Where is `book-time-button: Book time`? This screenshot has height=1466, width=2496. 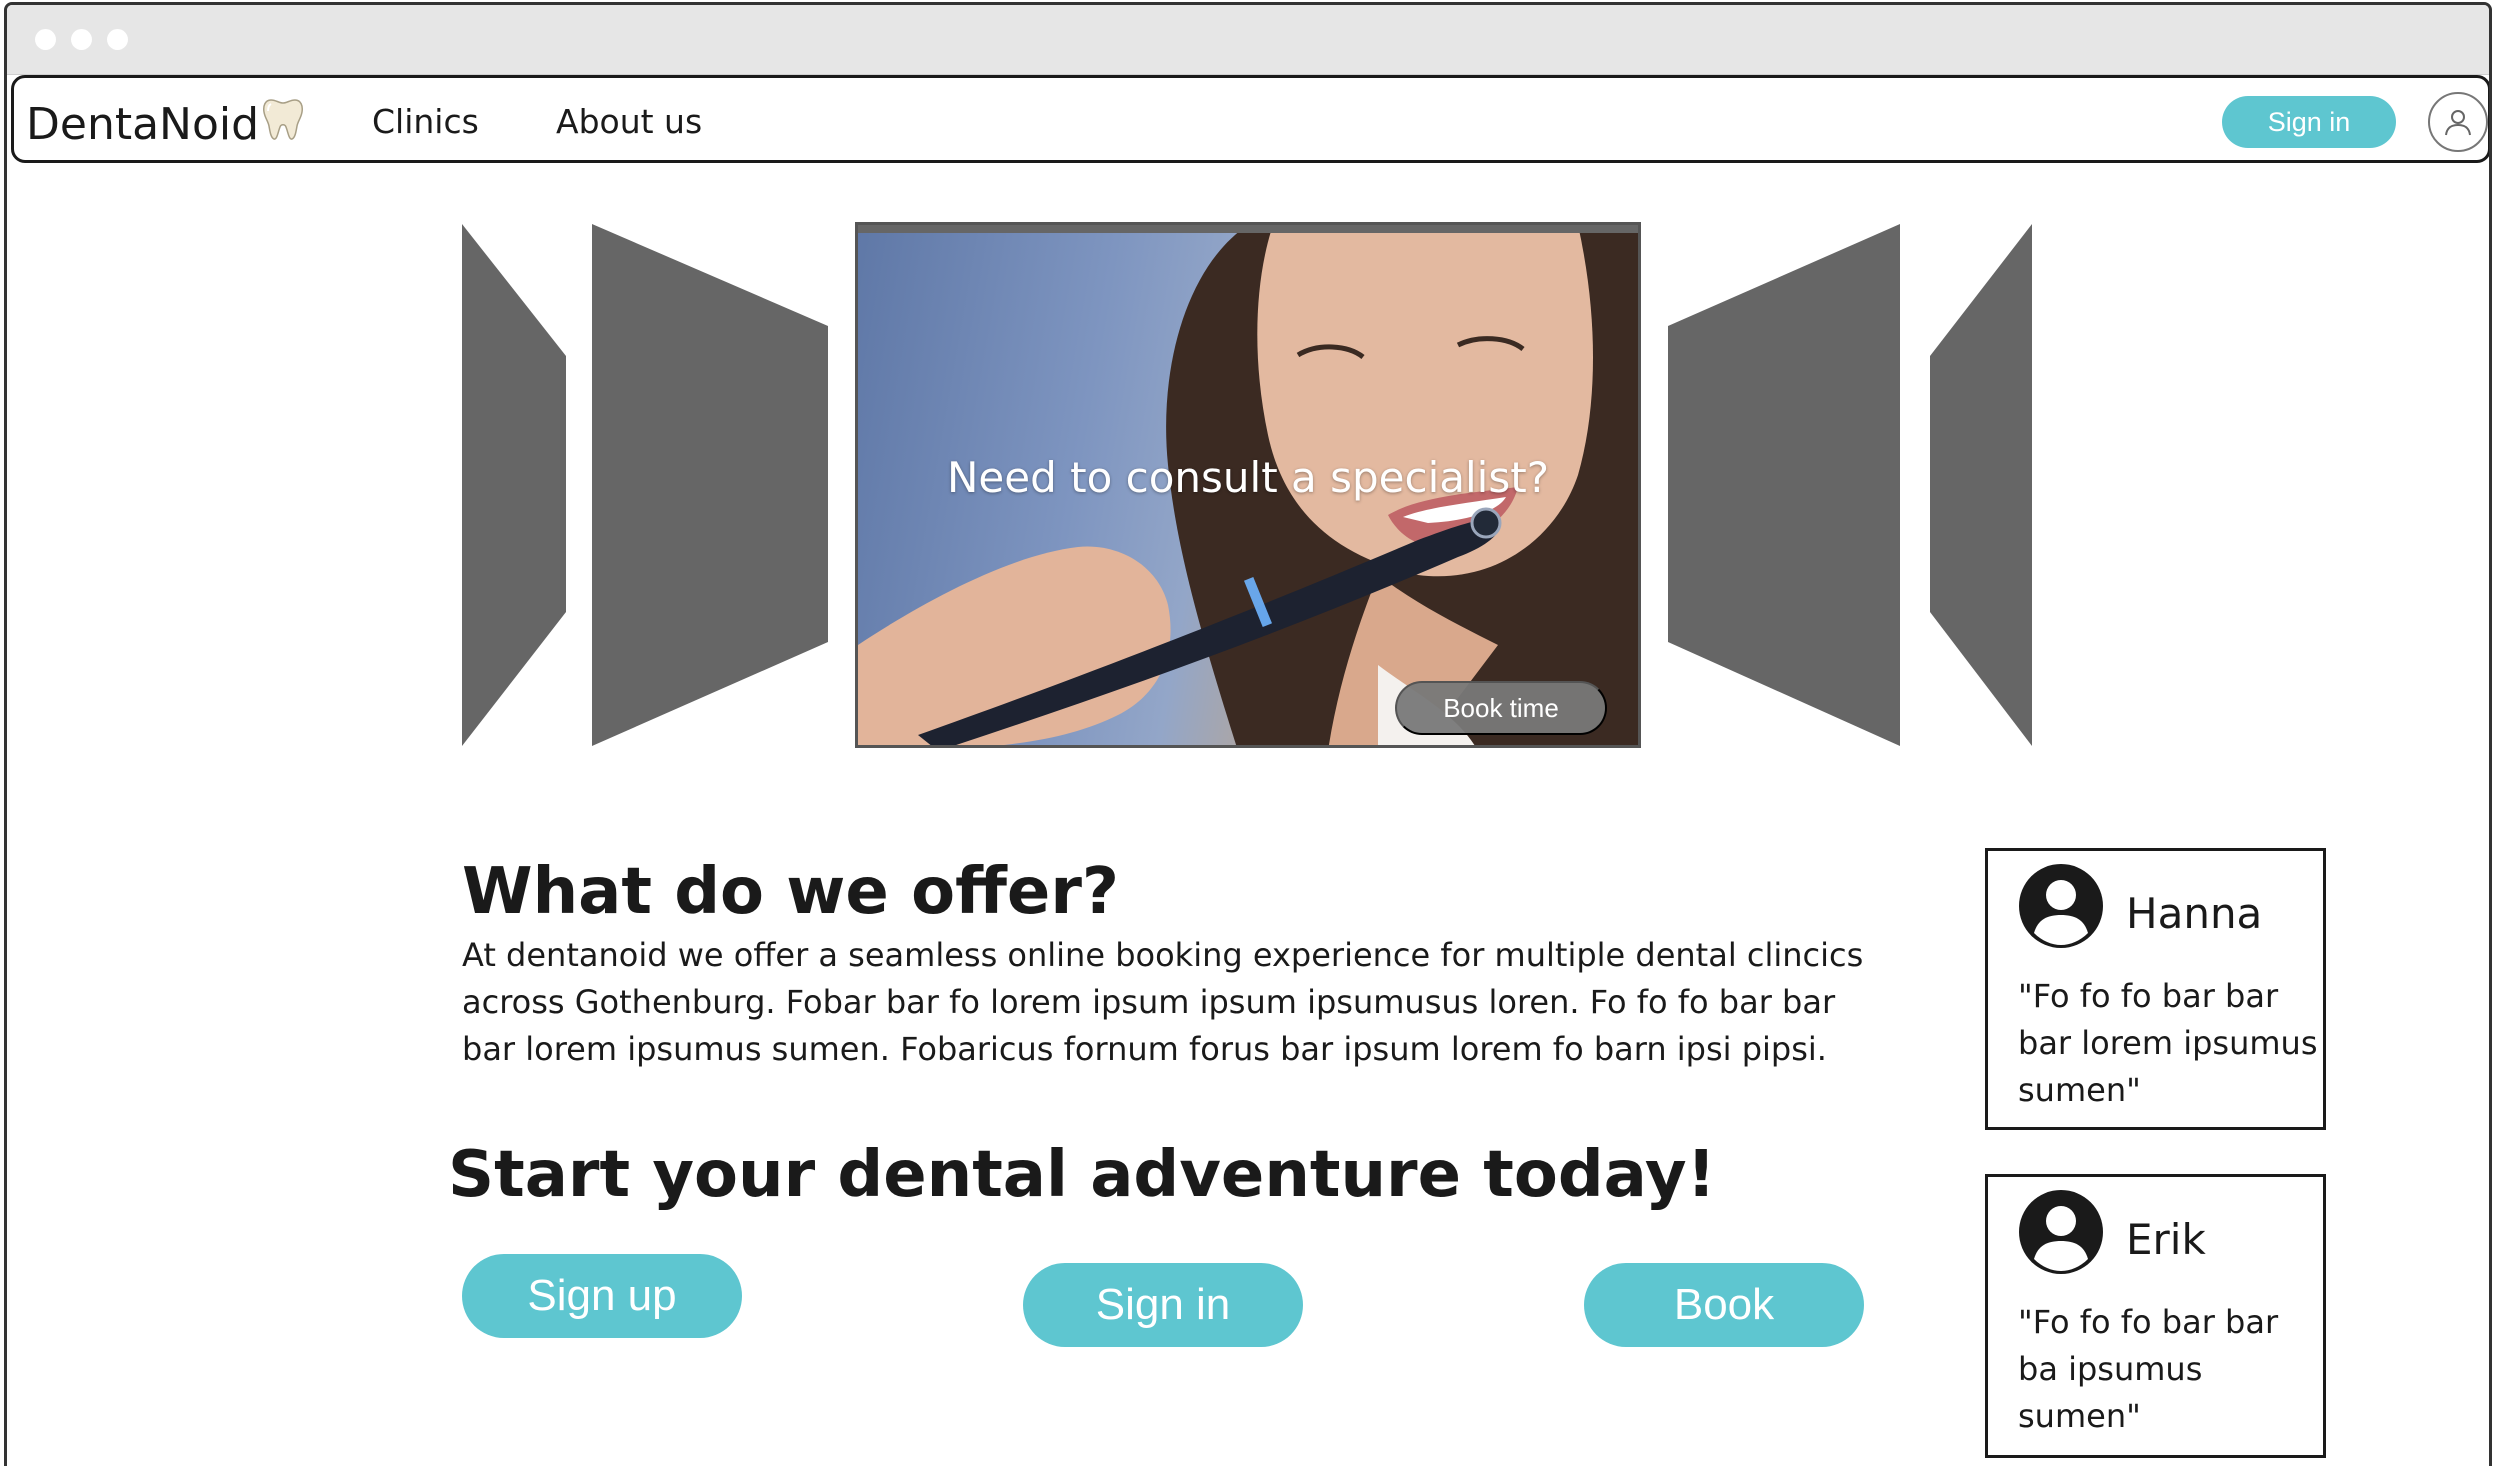 book-time-button: Book time is located at coordinates (1501, 708).